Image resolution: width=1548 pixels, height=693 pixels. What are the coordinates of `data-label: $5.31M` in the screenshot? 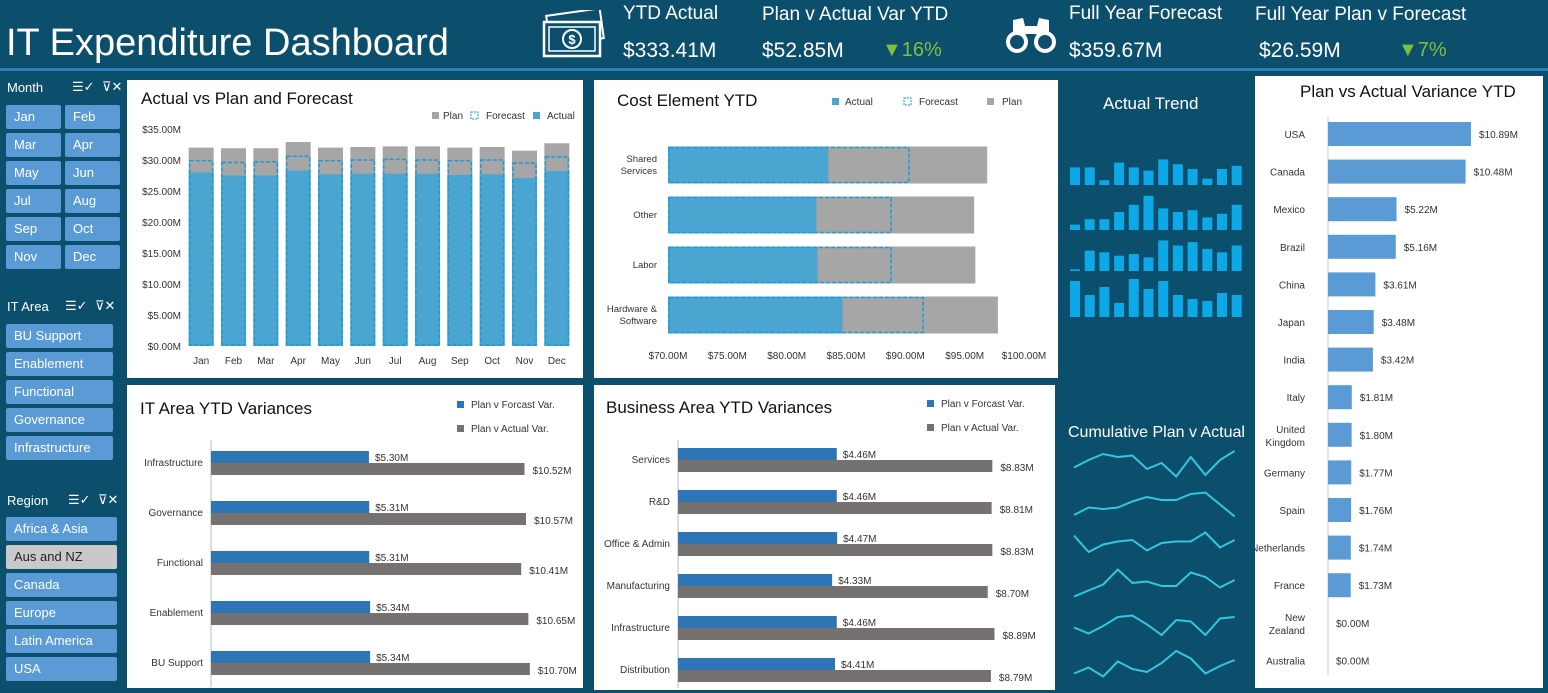 It's located at (391, 508).